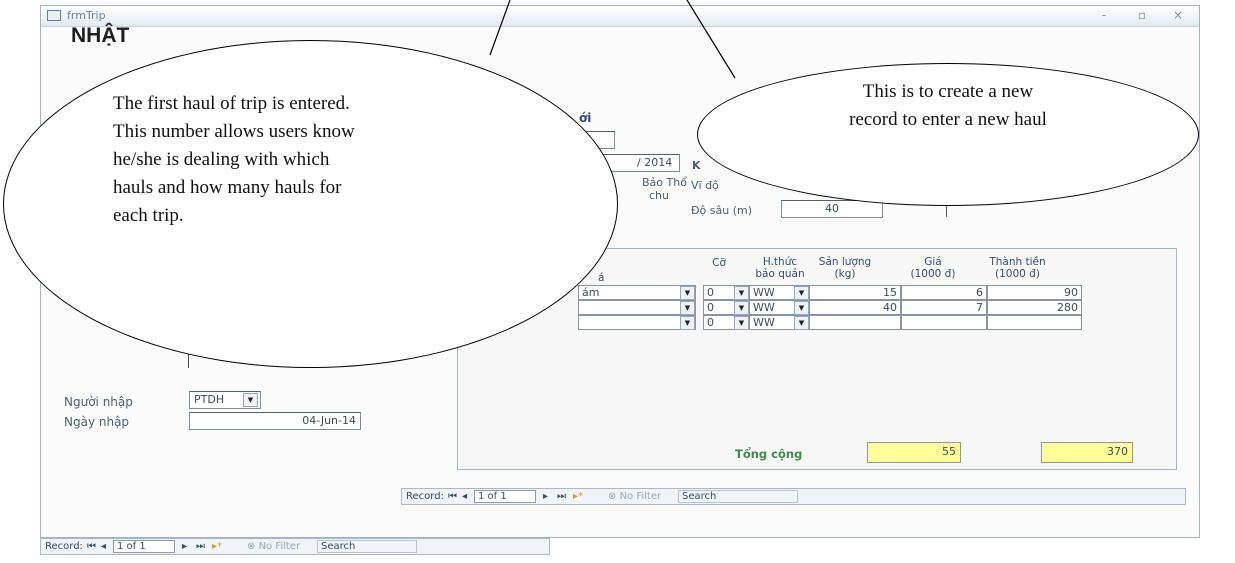 The width and height of the screenshot is (1235, 563). I want to click on right-callout-pointer, so click(711, 39).